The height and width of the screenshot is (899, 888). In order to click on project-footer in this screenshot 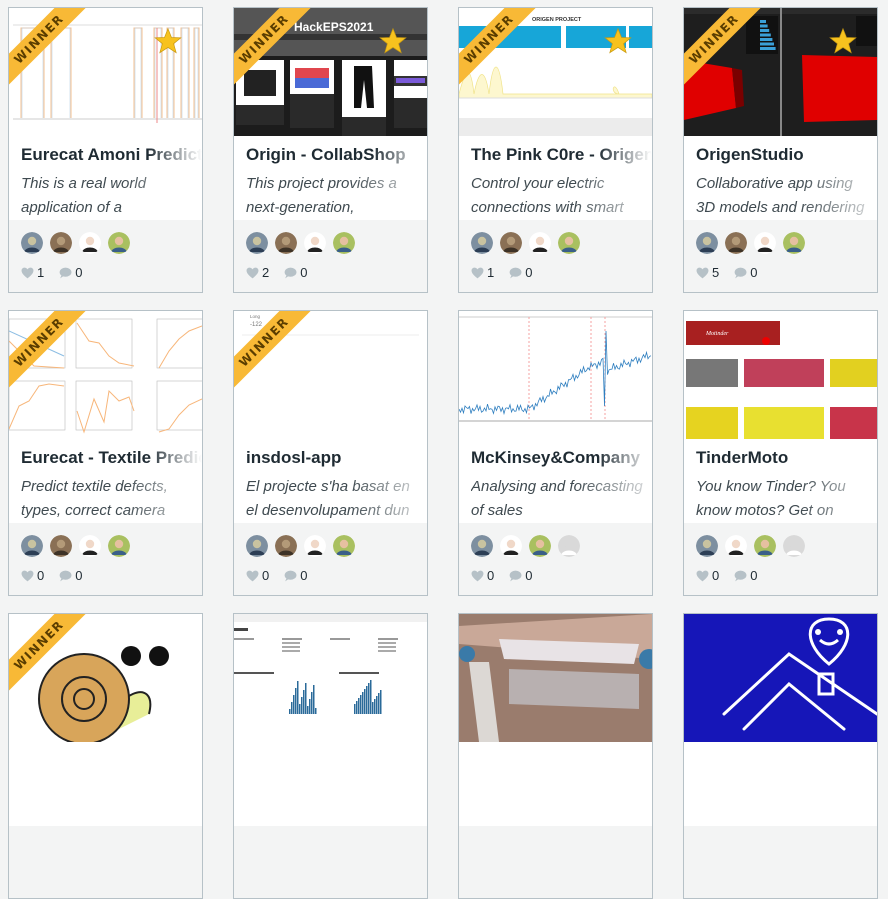, I will do `click(330, 862)`.